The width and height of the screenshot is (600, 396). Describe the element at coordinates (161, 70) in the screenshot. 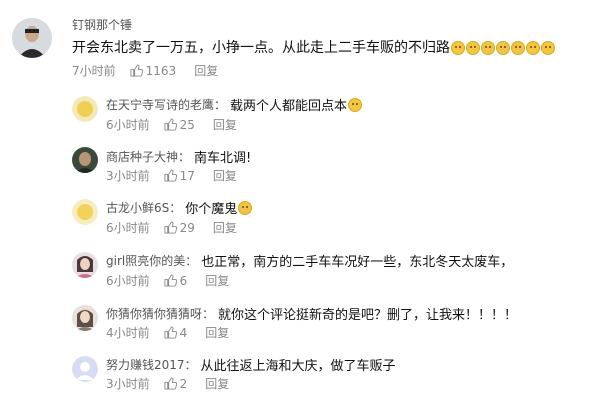

I see `like-count: 1163` at that location.